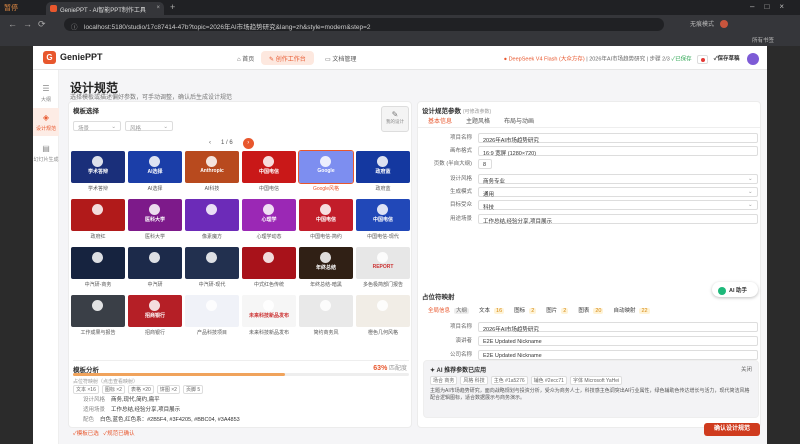 The image size is (800, 444). I want to click on sidebar-item-label: 幻灯片生成, so click(46, 160).